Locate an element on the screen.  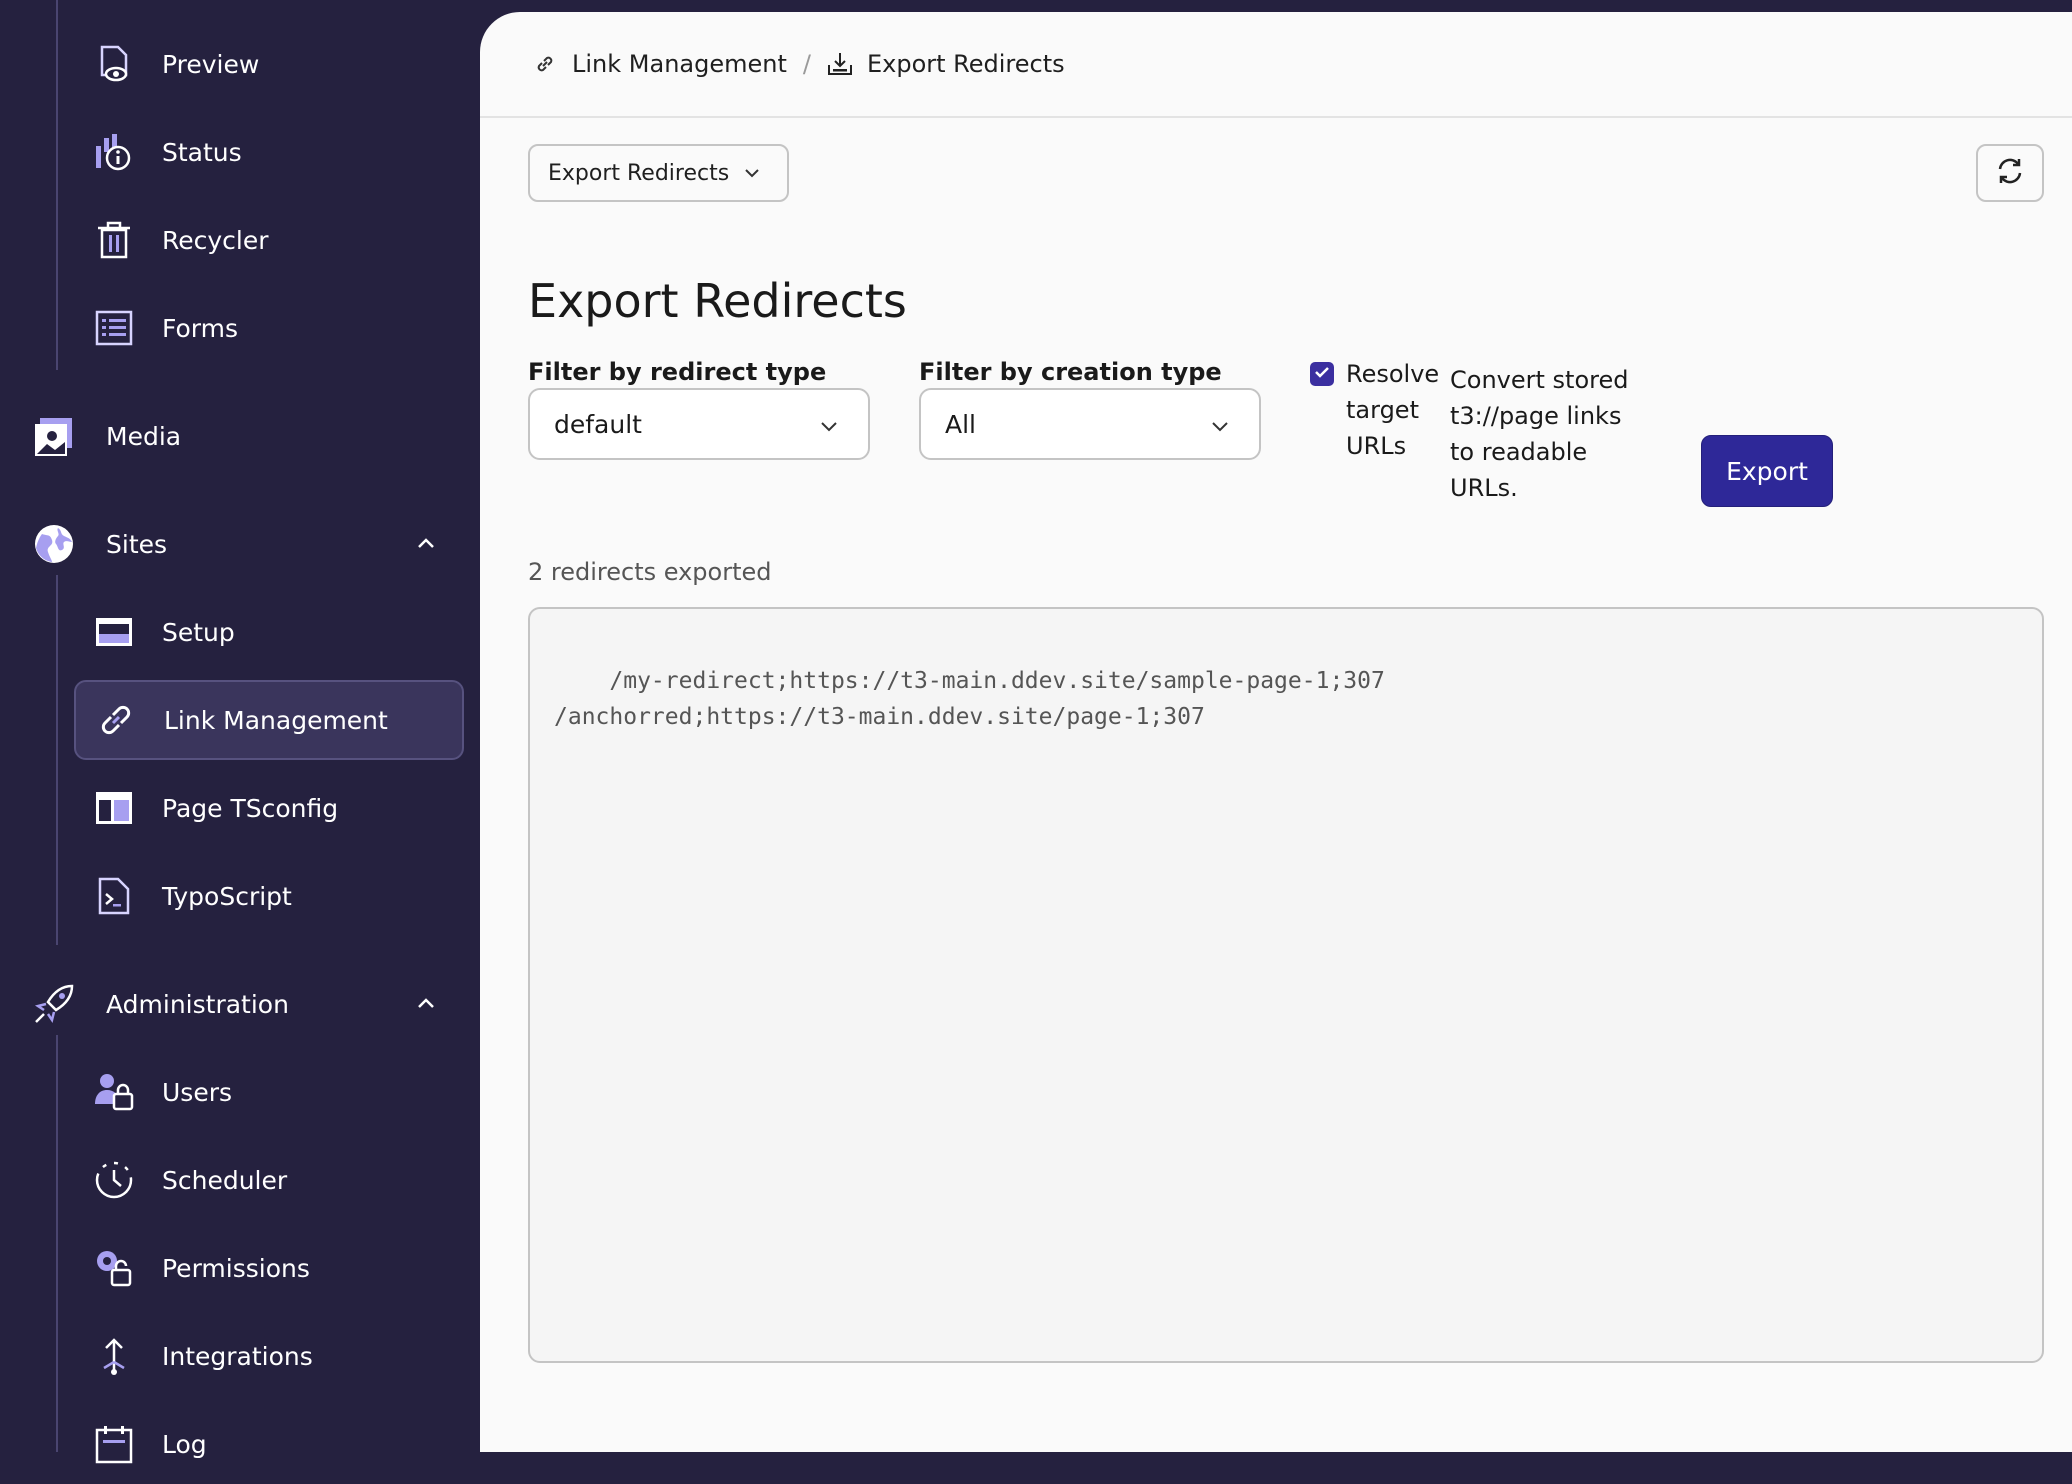
forms-icon is located at coordinates (114, 328).